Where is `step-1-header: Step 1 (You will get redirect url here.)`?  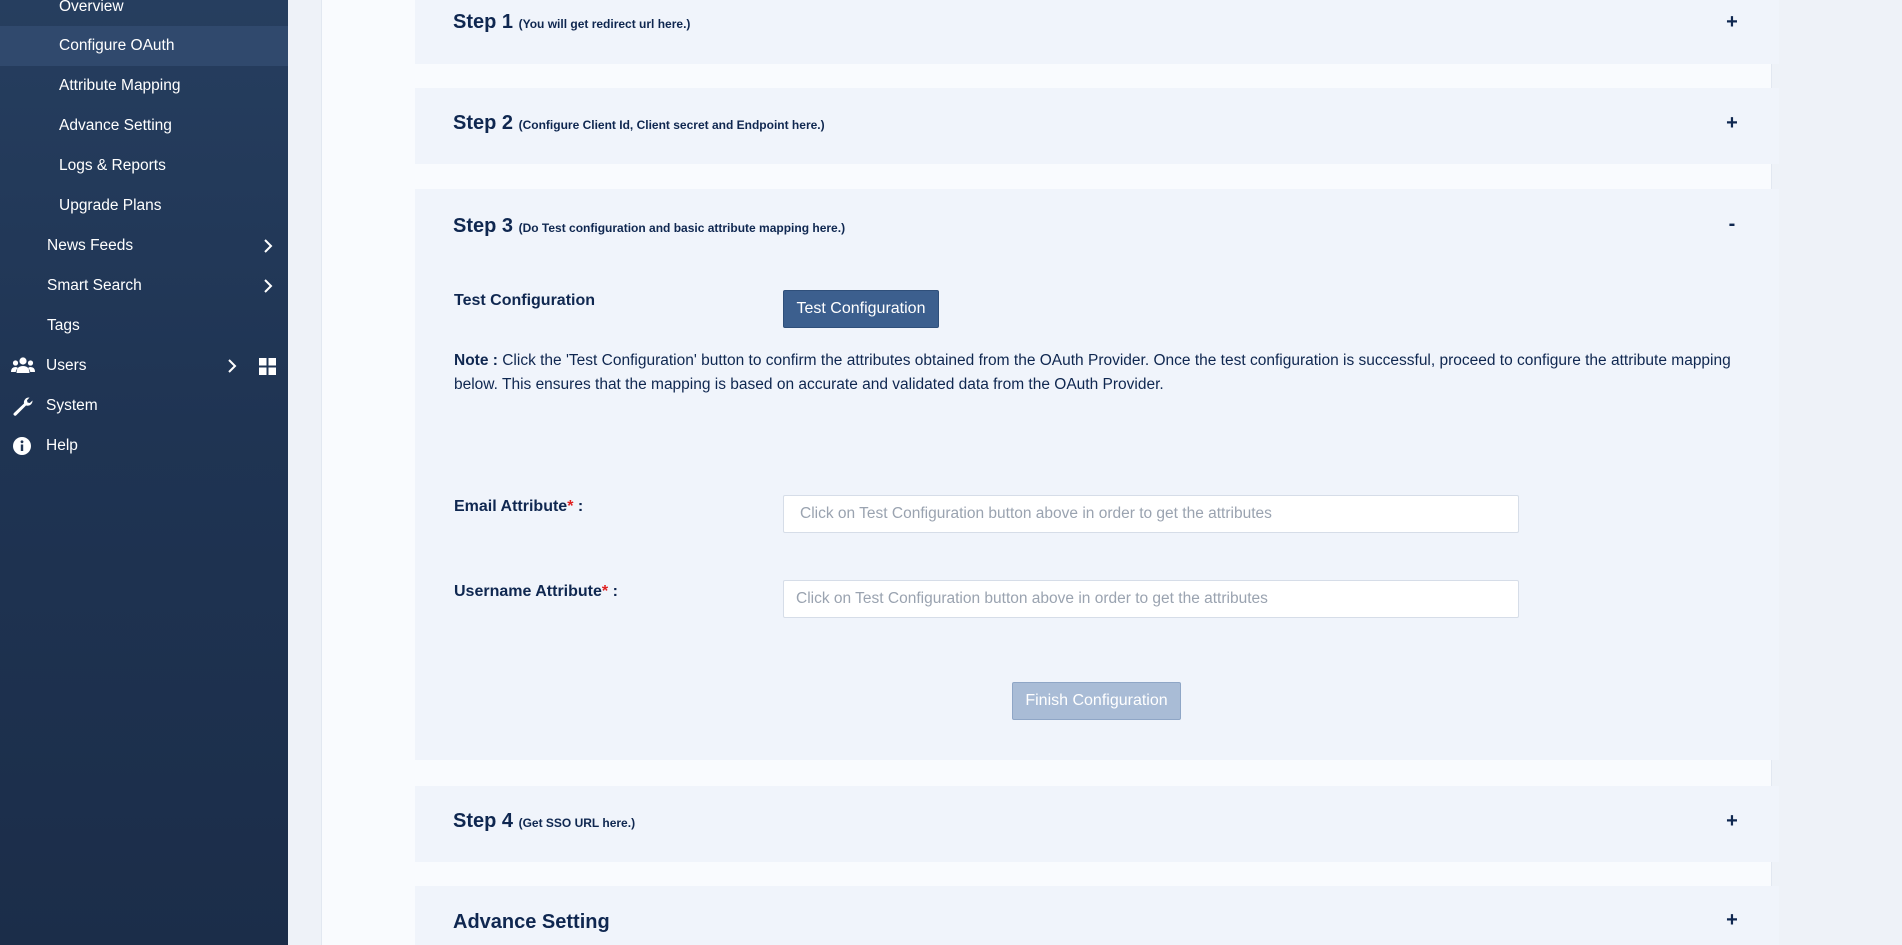
step-1-header: Step 1 (You will get redirect url here.) is located at coordinates (571, 22).